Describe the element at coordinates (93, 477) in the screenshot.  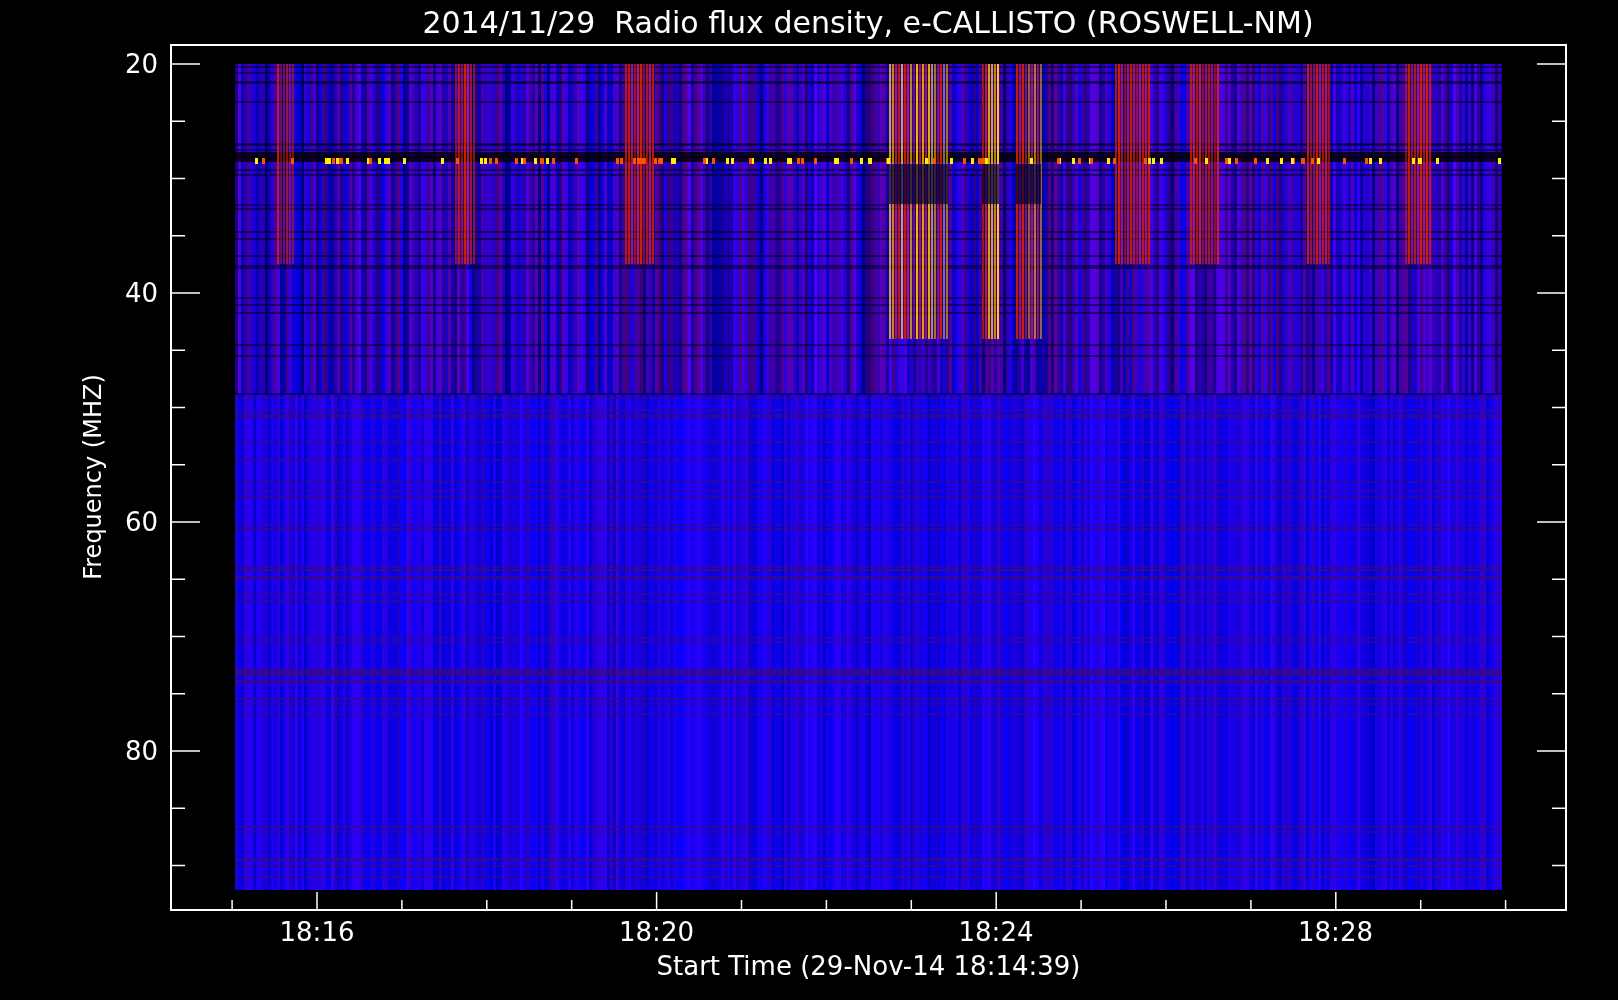
I see `y-axis-label: Frequency (MHZ)` at that location.